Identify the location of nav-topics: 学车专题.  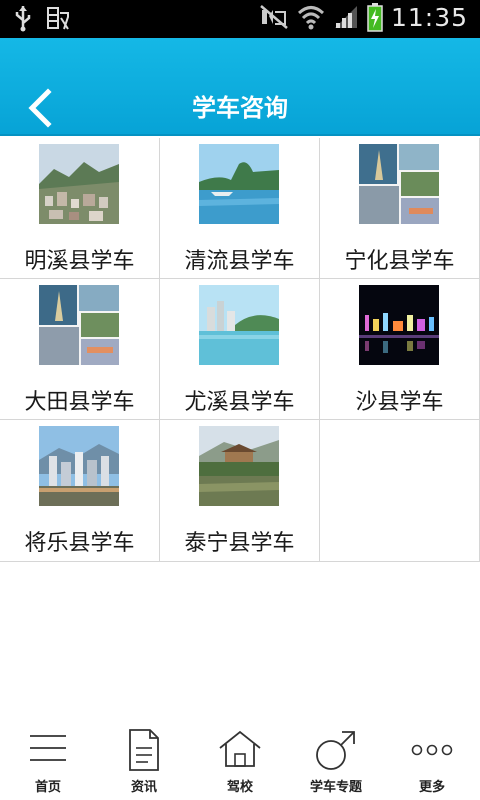
(336, 759).